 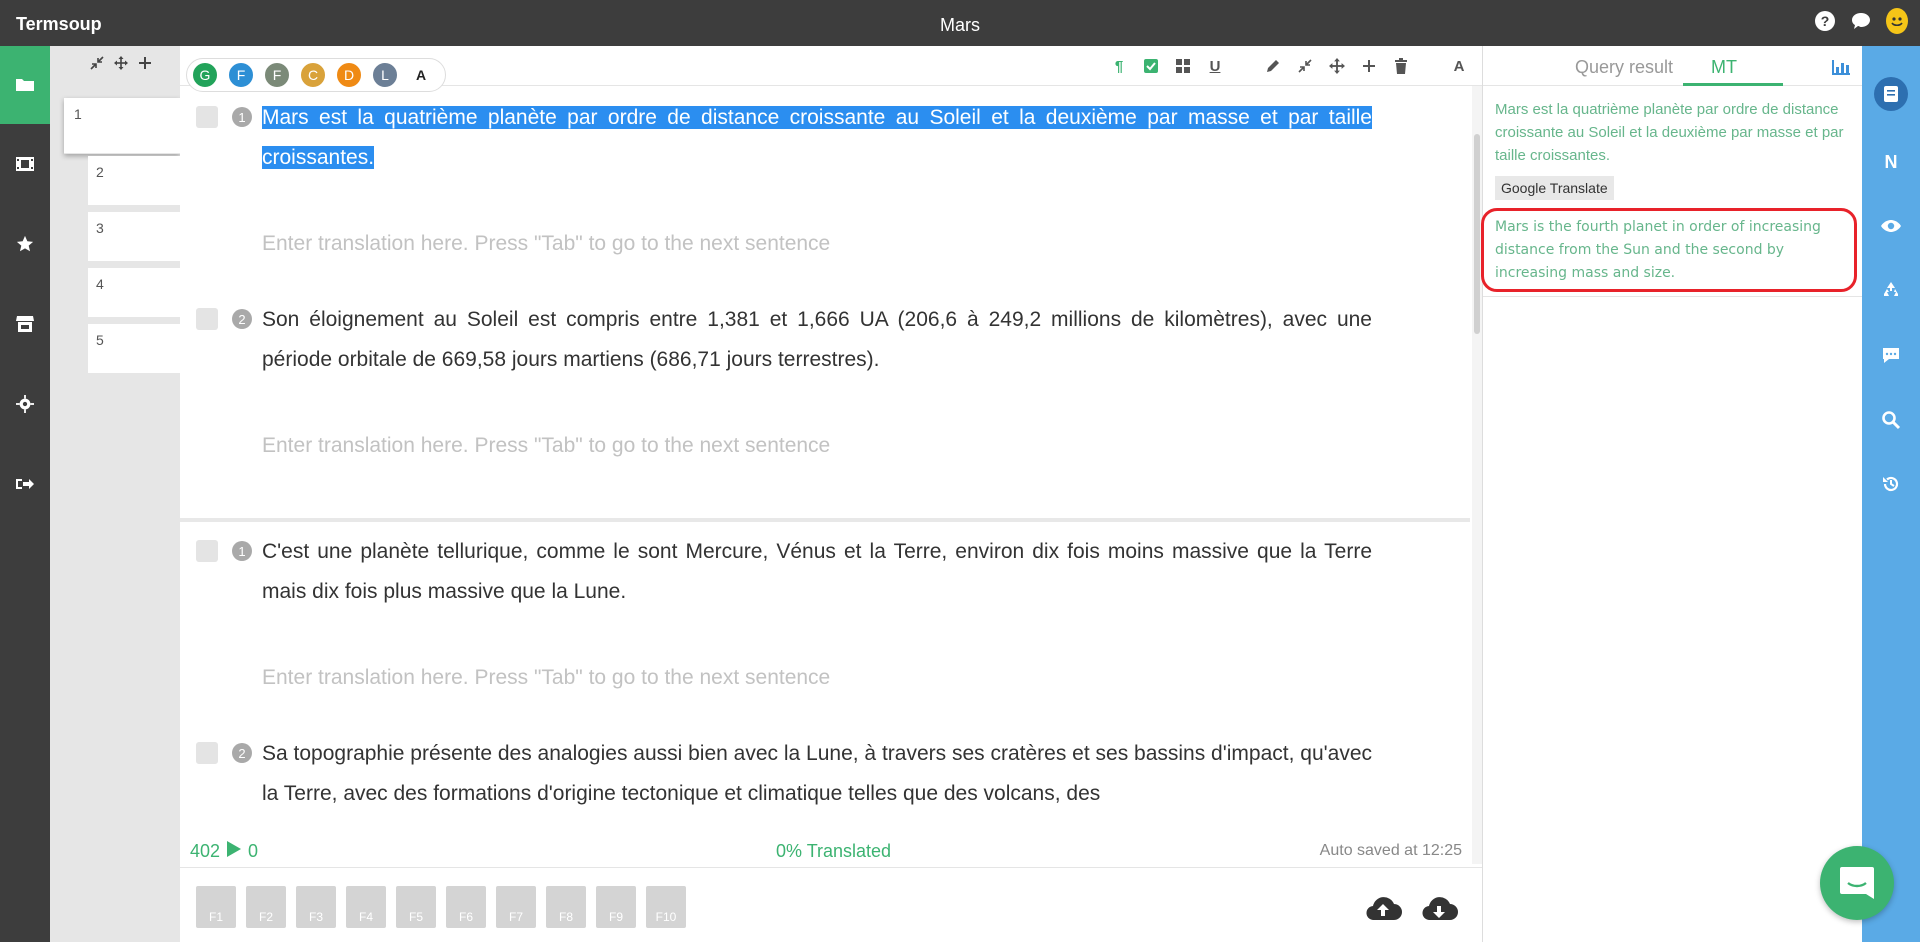 I want to click on collaborator-avatar: A, so click(x=421, y=75).